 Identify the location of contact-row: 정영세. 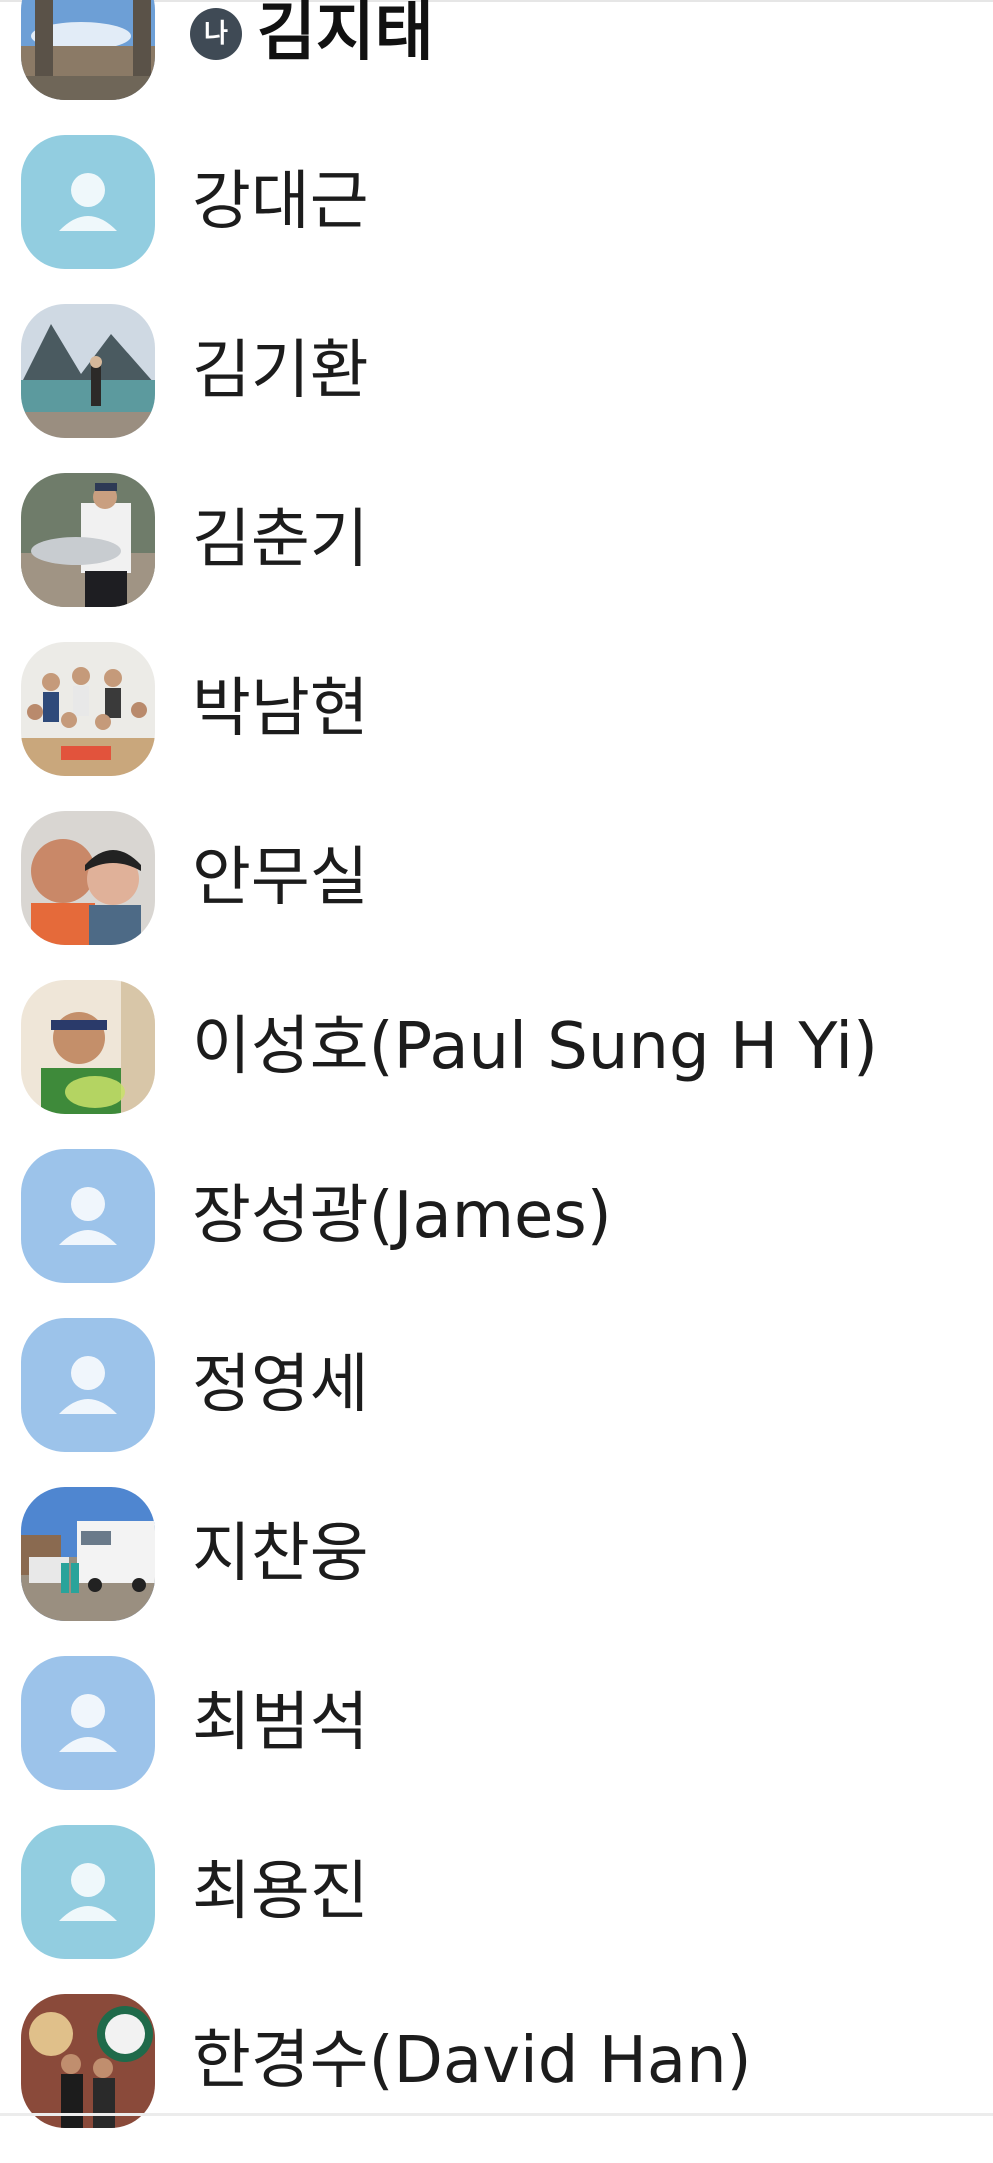
(496, 1402).